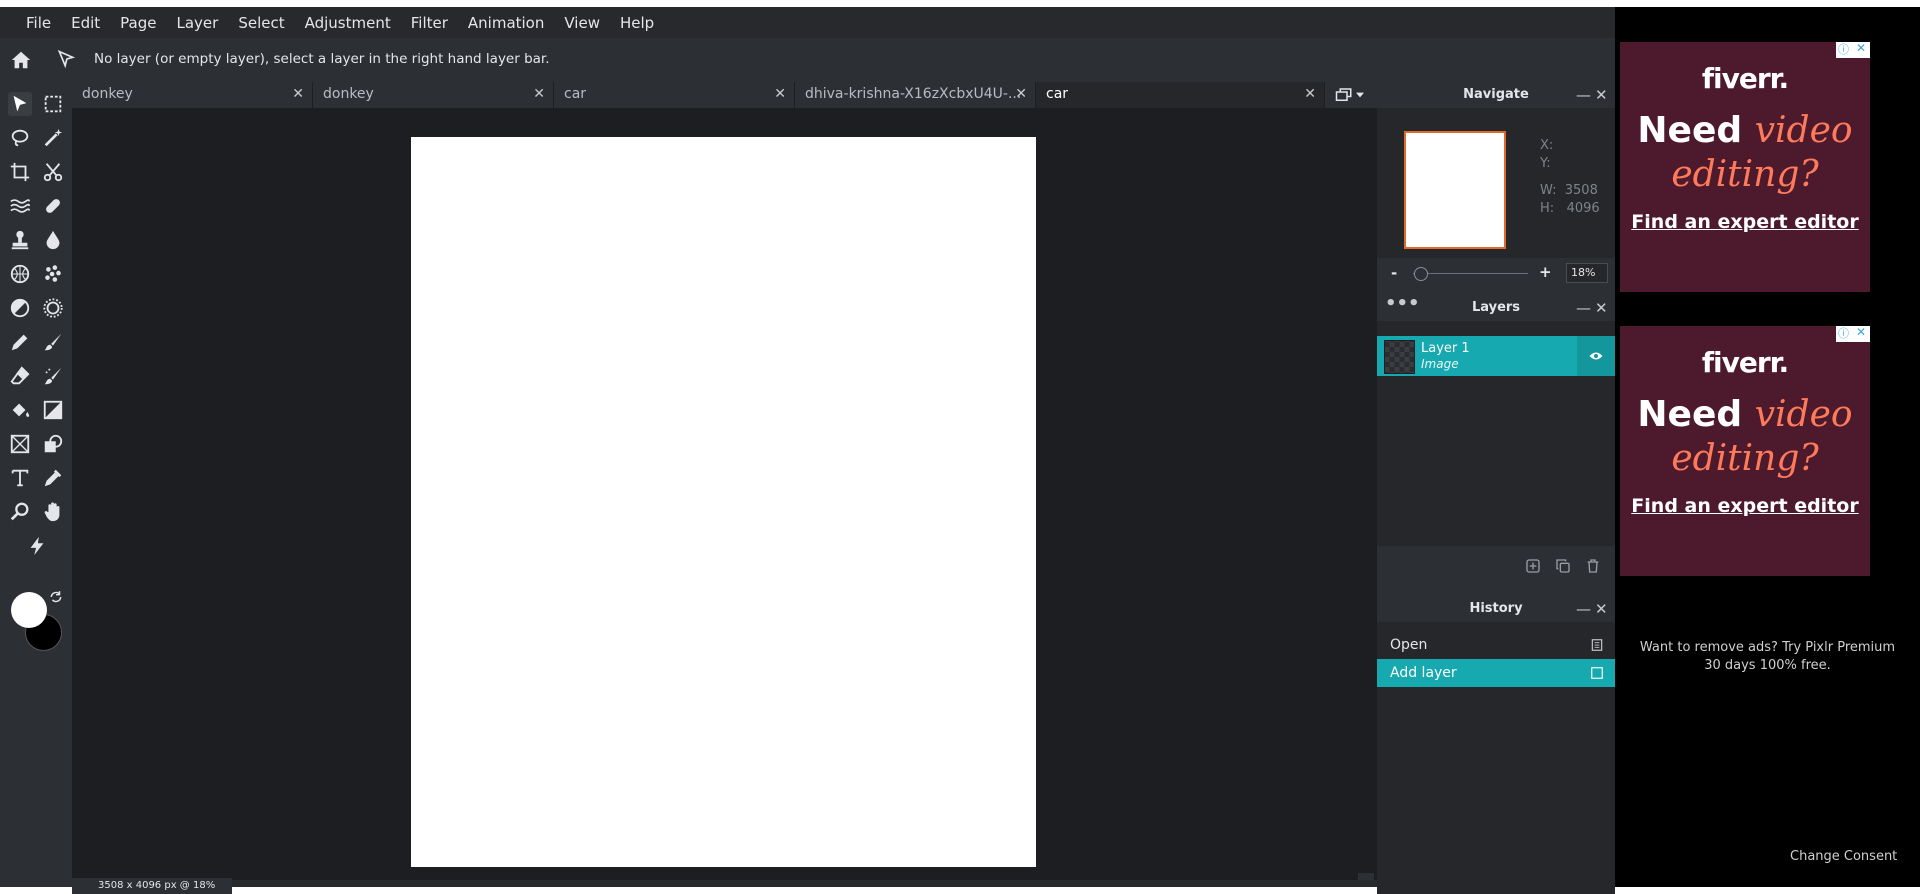  What do you see at coordinates (1496, 673) in the screenshot?
I see `history-item-add-layer: Add layer` at bounding box center [1496, 673].